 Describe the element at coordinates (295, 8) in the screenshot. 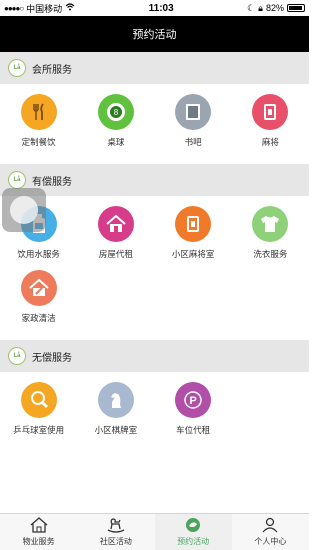

I see `battery-icon` at that location.